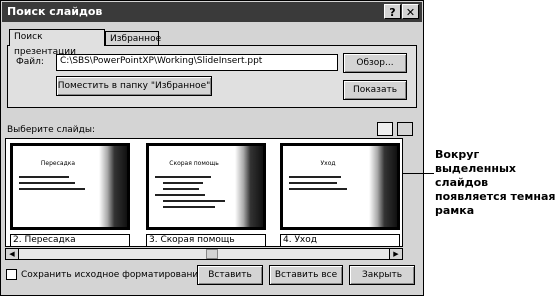 The width and height of the screenshot is (560, 298). I want to click on view-thumbnails-icon, so click(385, 129).